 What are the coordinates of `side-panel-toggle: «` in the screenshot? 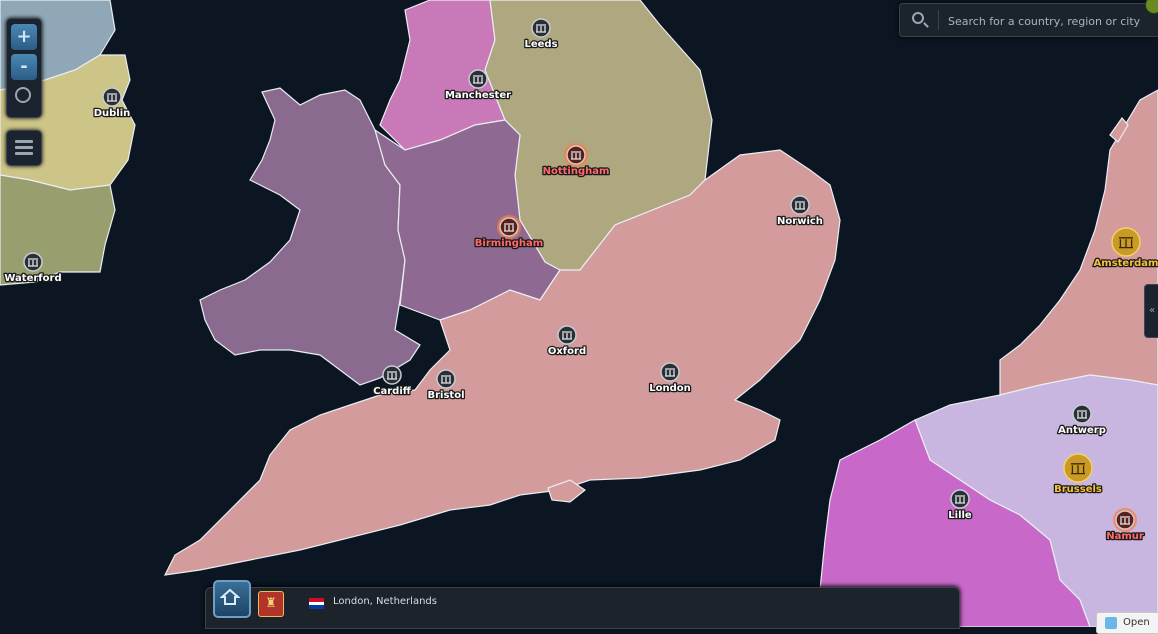 It's located at (1151, 311).